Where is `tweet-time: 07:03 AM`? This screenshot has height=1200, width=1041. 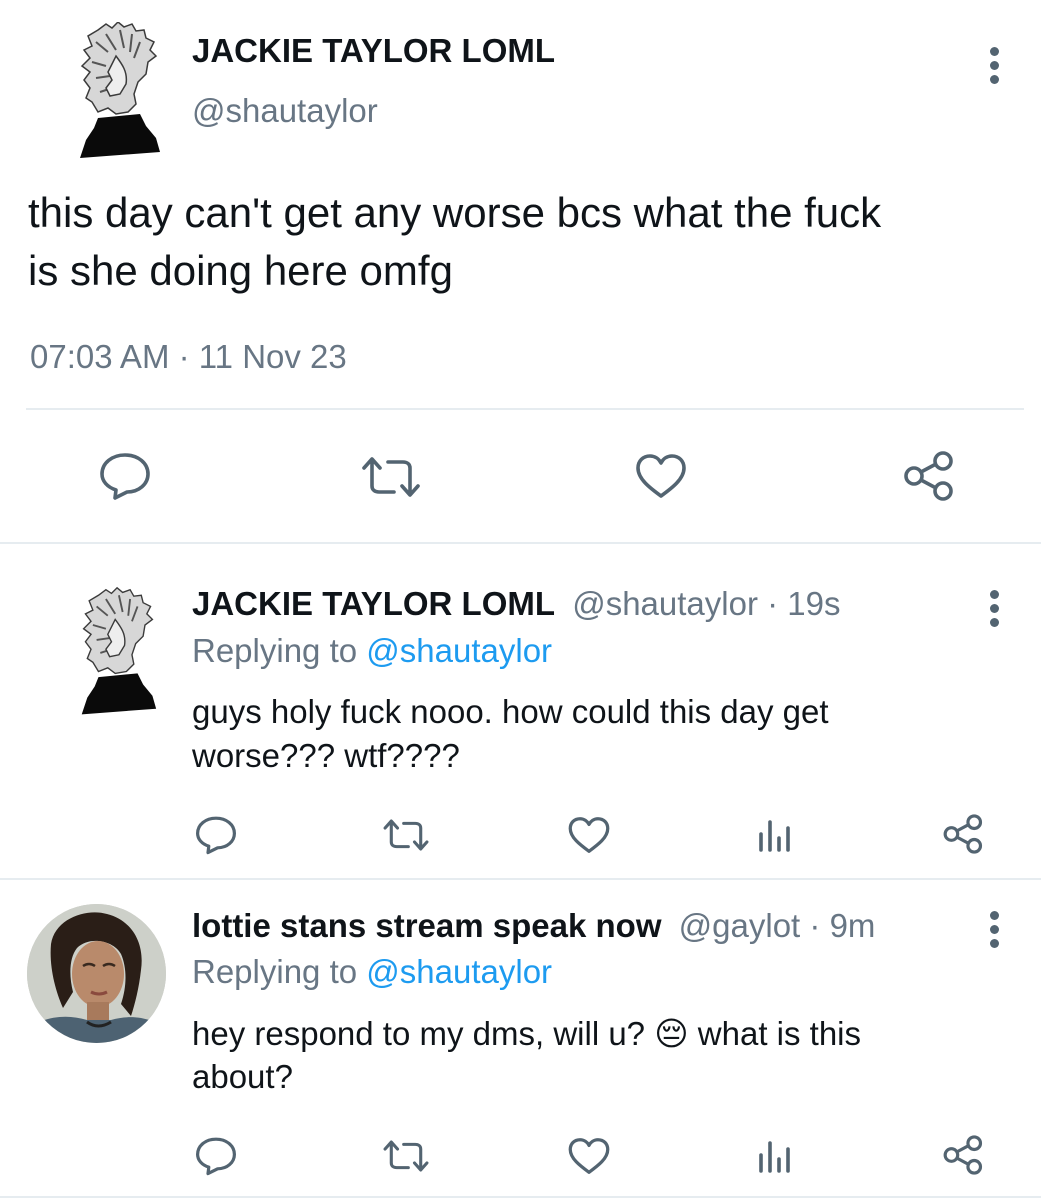
tweet-time: 07:03 AM is located at coordinates (100, 356).